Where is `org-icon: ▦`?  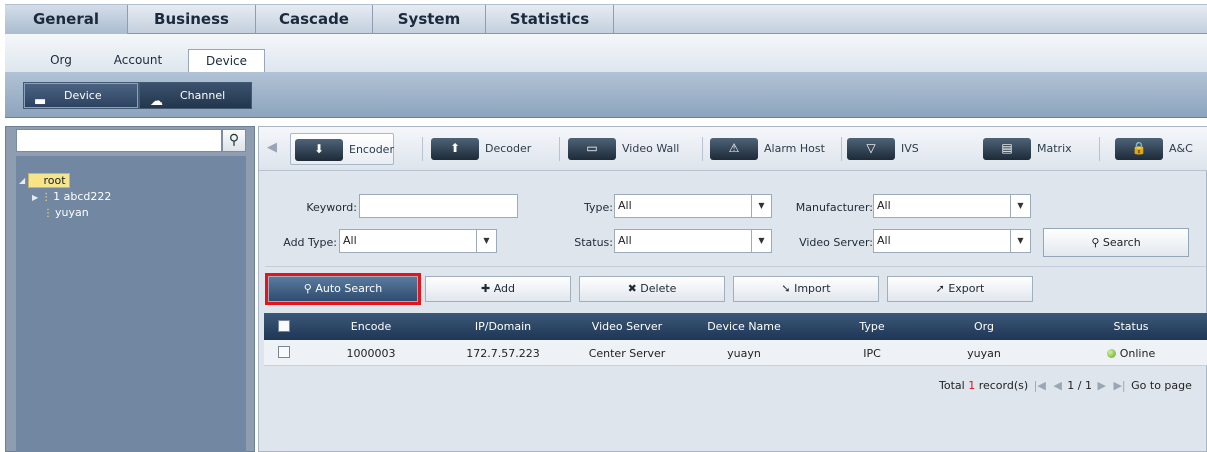 org-icon: ▦ is located at coordinates (37, 181).